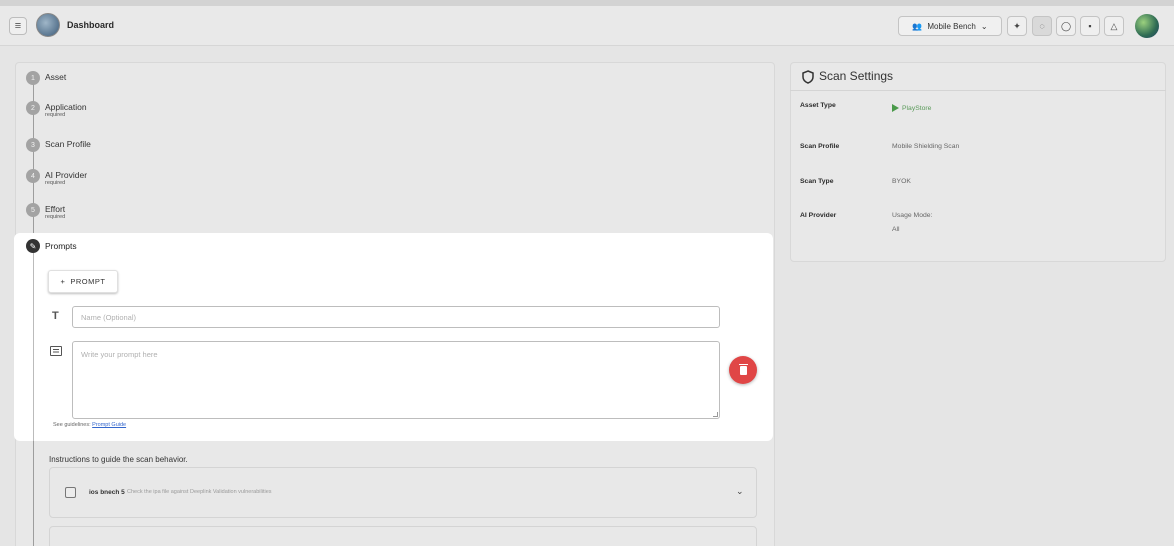 This screenshot has height=546, width=1174. What do you see at coordinates (72, 425) in the screenshot?
I see `guidelines-text: See guidelines:` at bounding box center [72, 425].